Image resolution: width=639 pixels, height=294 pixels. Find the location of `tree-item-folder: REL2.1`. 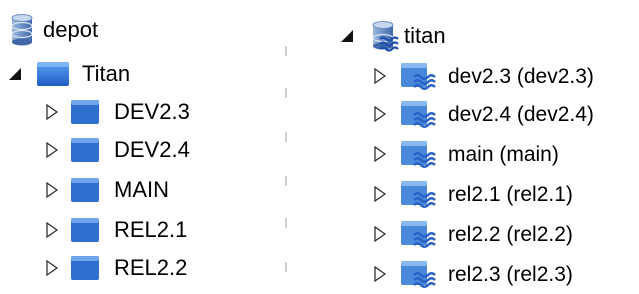

tree-item-folder: REL2.1 is located at coordinates (116, 230).